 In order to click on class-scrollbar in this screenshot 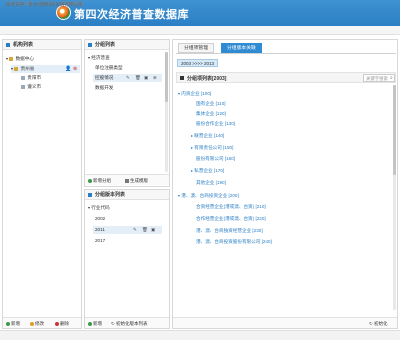, I will do `click(166, 112)`.